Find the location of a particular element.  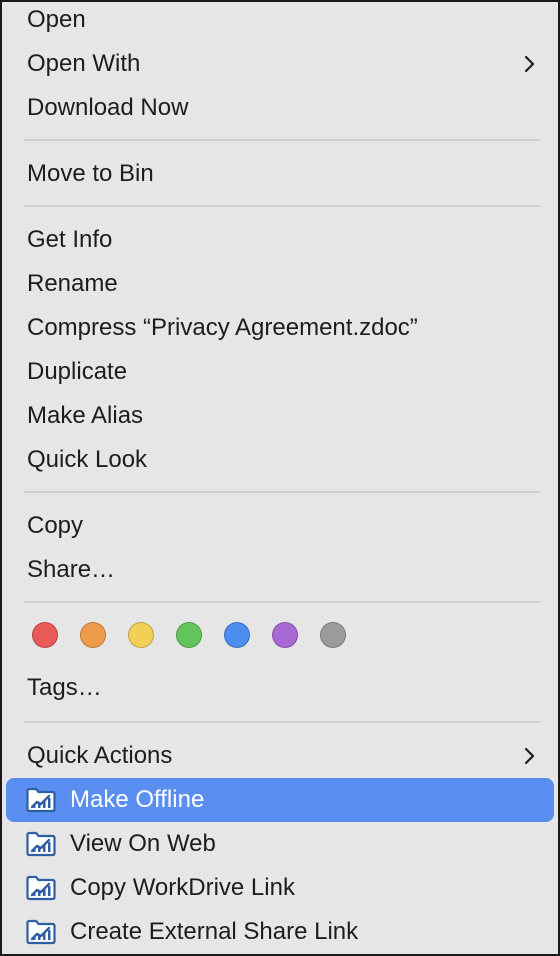

menu-item-view-on-web: View On Web is located at coordinates (280, 844).